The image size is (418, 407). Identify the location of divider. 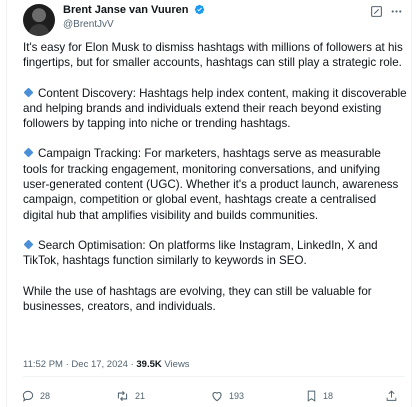
(214, 376).